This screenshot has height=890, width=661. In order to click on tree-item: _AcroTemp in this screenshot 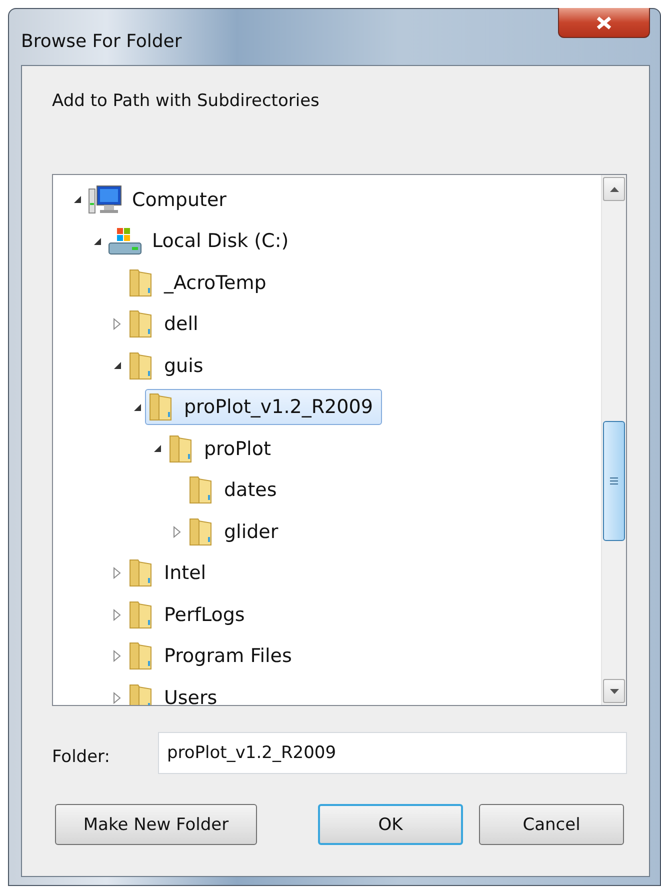, I will do `click(200, 282)`.